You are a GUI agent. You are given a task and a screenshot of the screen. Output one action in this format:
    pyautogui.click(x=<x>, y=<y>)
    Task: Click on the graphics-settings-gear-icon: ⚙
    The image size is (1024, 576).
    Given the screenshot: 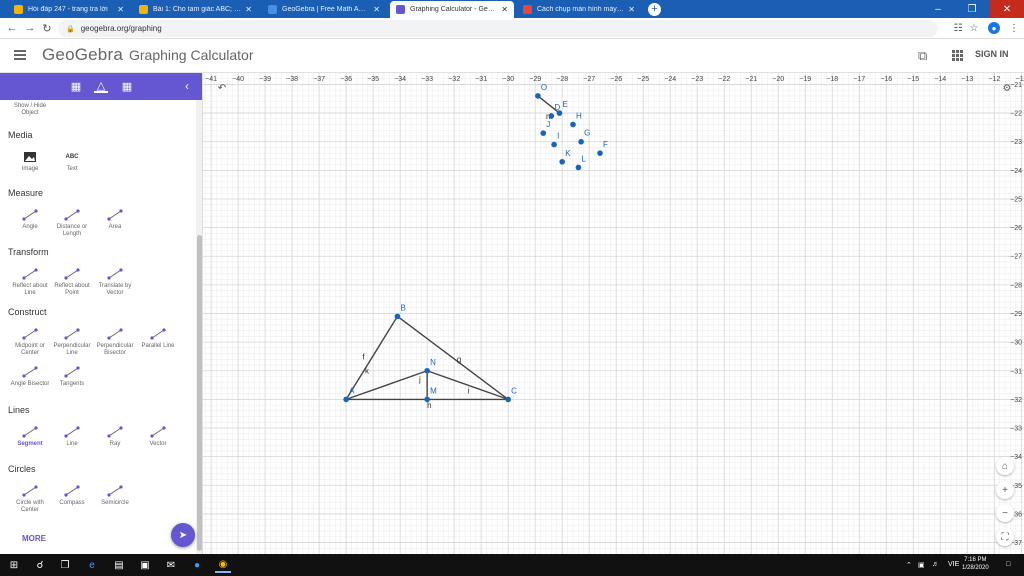 What is the action you would take?
    pyautogui.click(x=1007, y=88)
    